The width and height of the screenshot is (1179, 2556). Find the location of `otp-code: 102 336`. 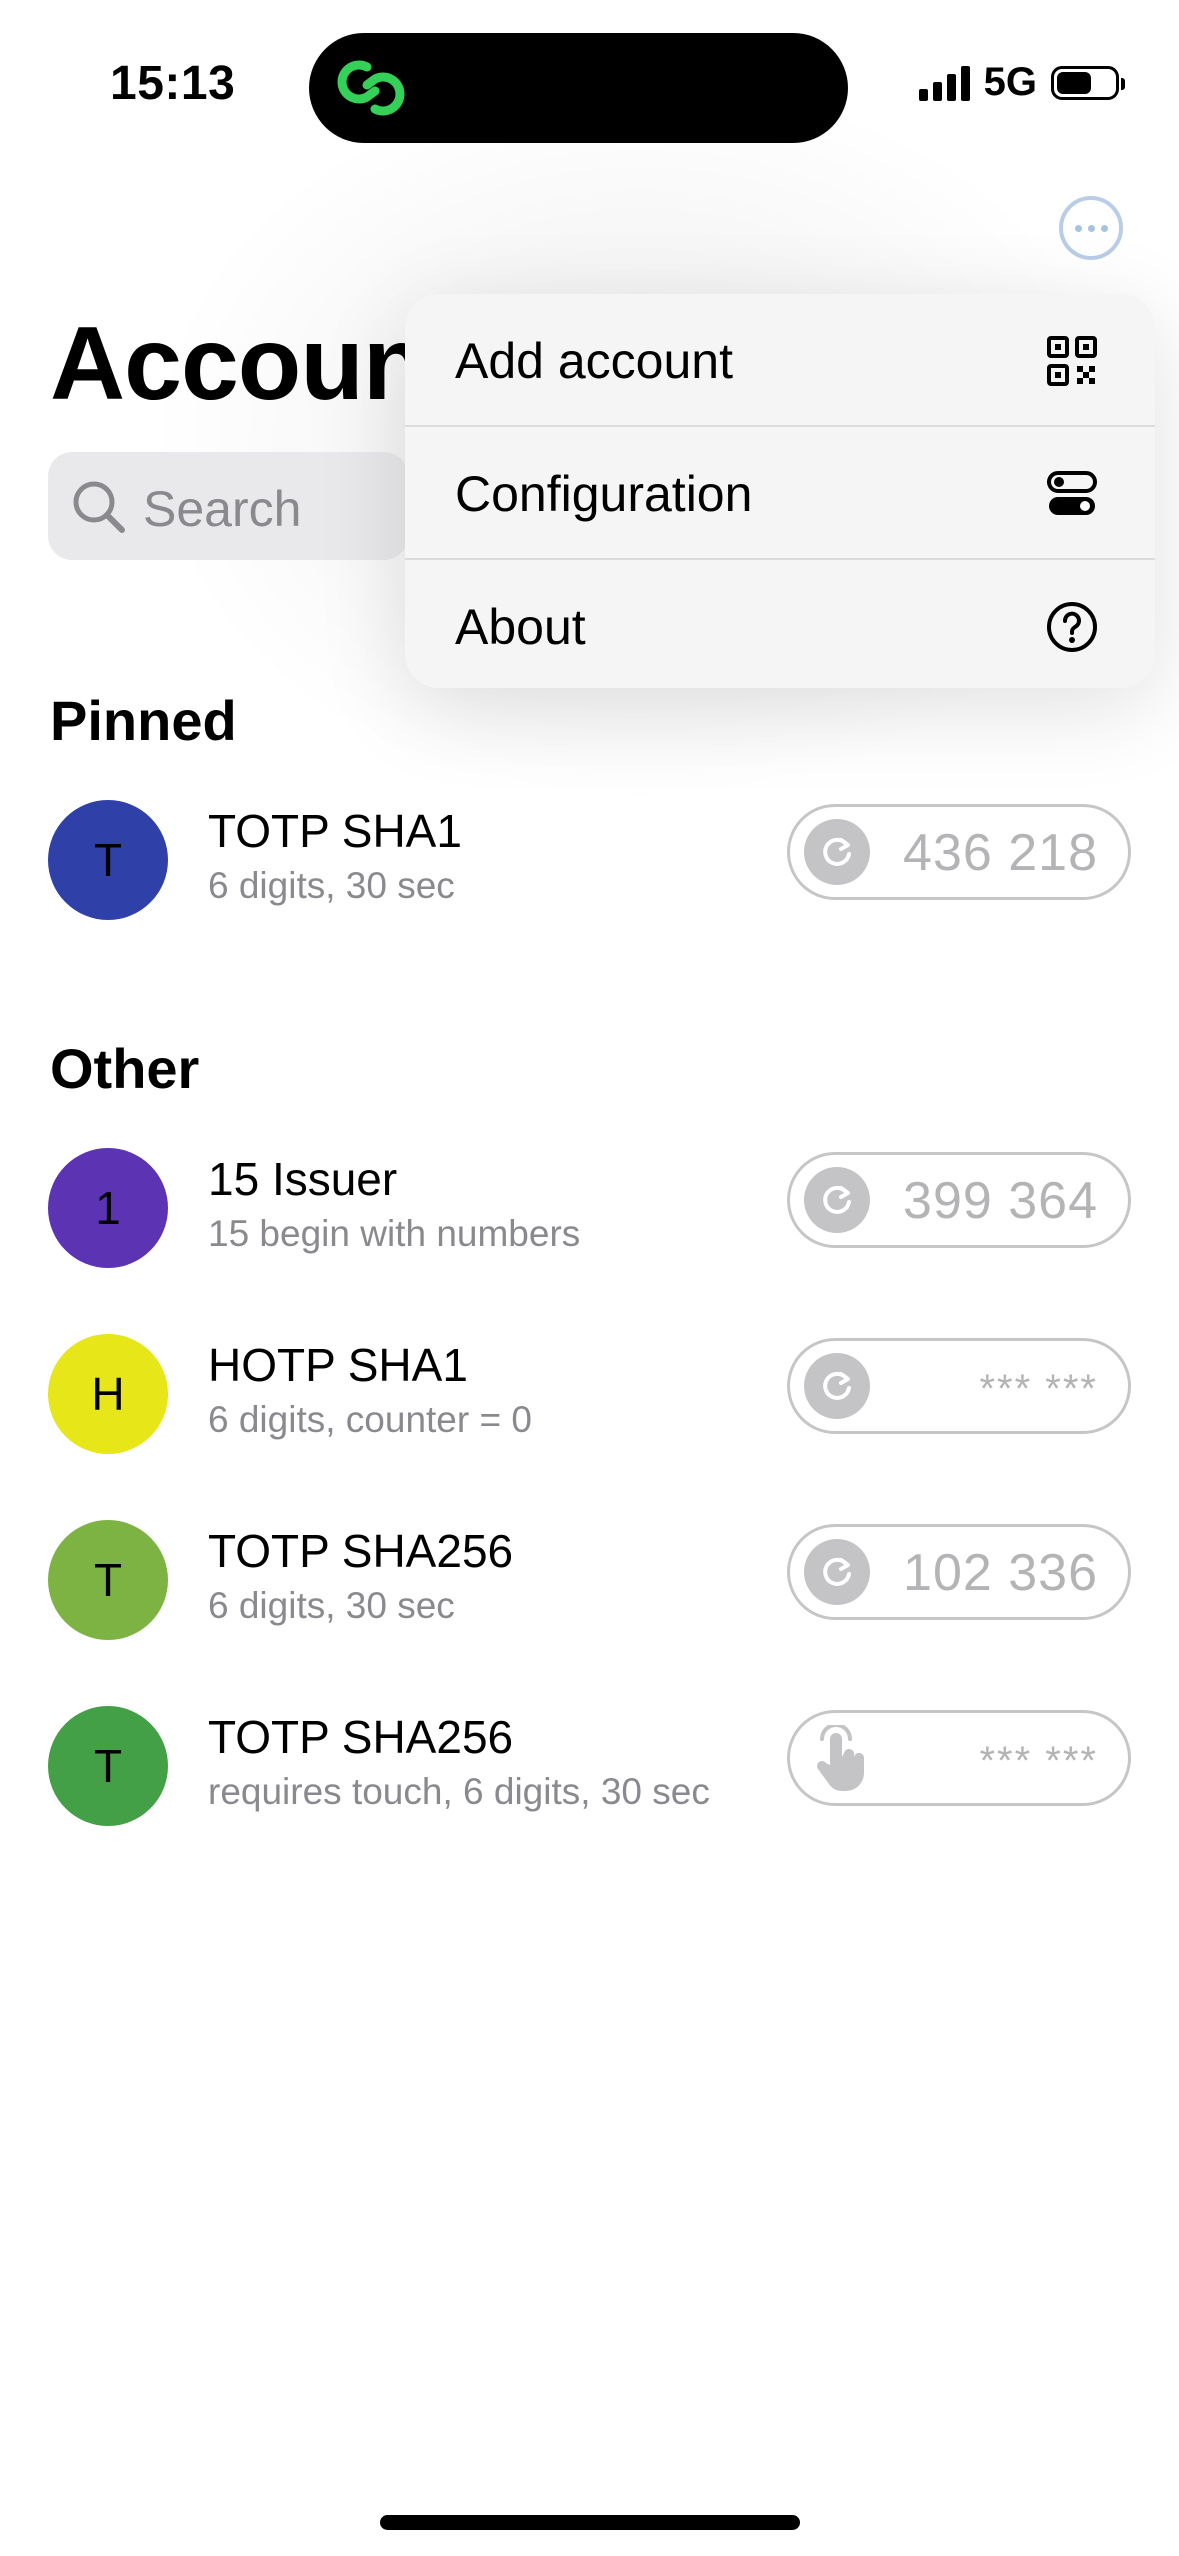

otp-code: 102 336 is located at coordinates (1000, 1573).